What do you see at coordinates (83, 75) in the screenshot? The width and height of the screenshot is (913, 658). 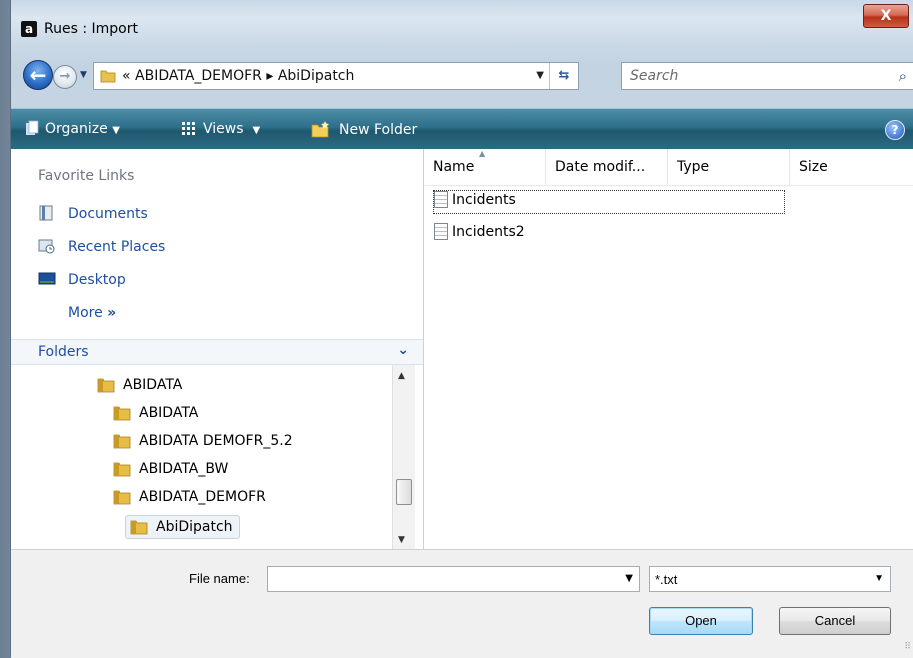 I see `recent-pages-dropdown-icon: ▼` at bounding box center [83, 75].